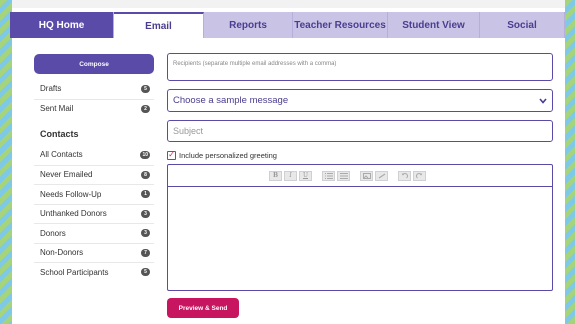 The height and width of the screenshot is (324, 575). What do you see at coordinates (66, 175) in the screenshot?
I see `sidebar-item-label: Never Emailed` at bounding box center [66, 175].